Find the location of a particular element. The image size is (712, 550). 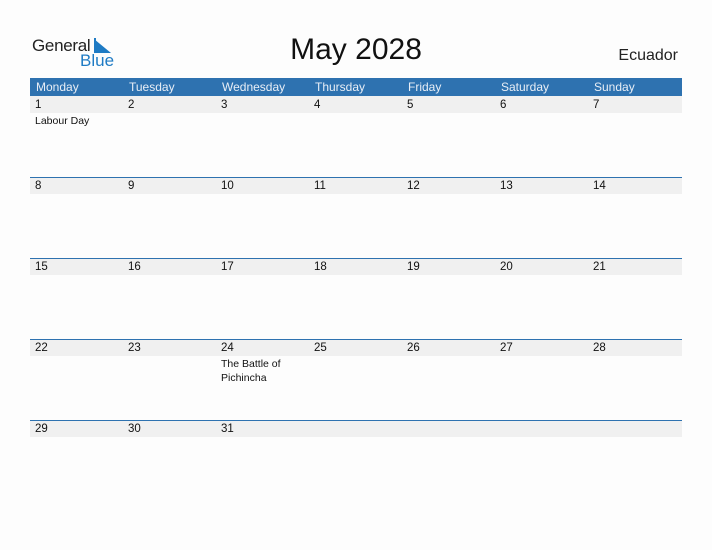

week-row: 15 16 17 18 19 20 21 is located at coordinates (356, 298).